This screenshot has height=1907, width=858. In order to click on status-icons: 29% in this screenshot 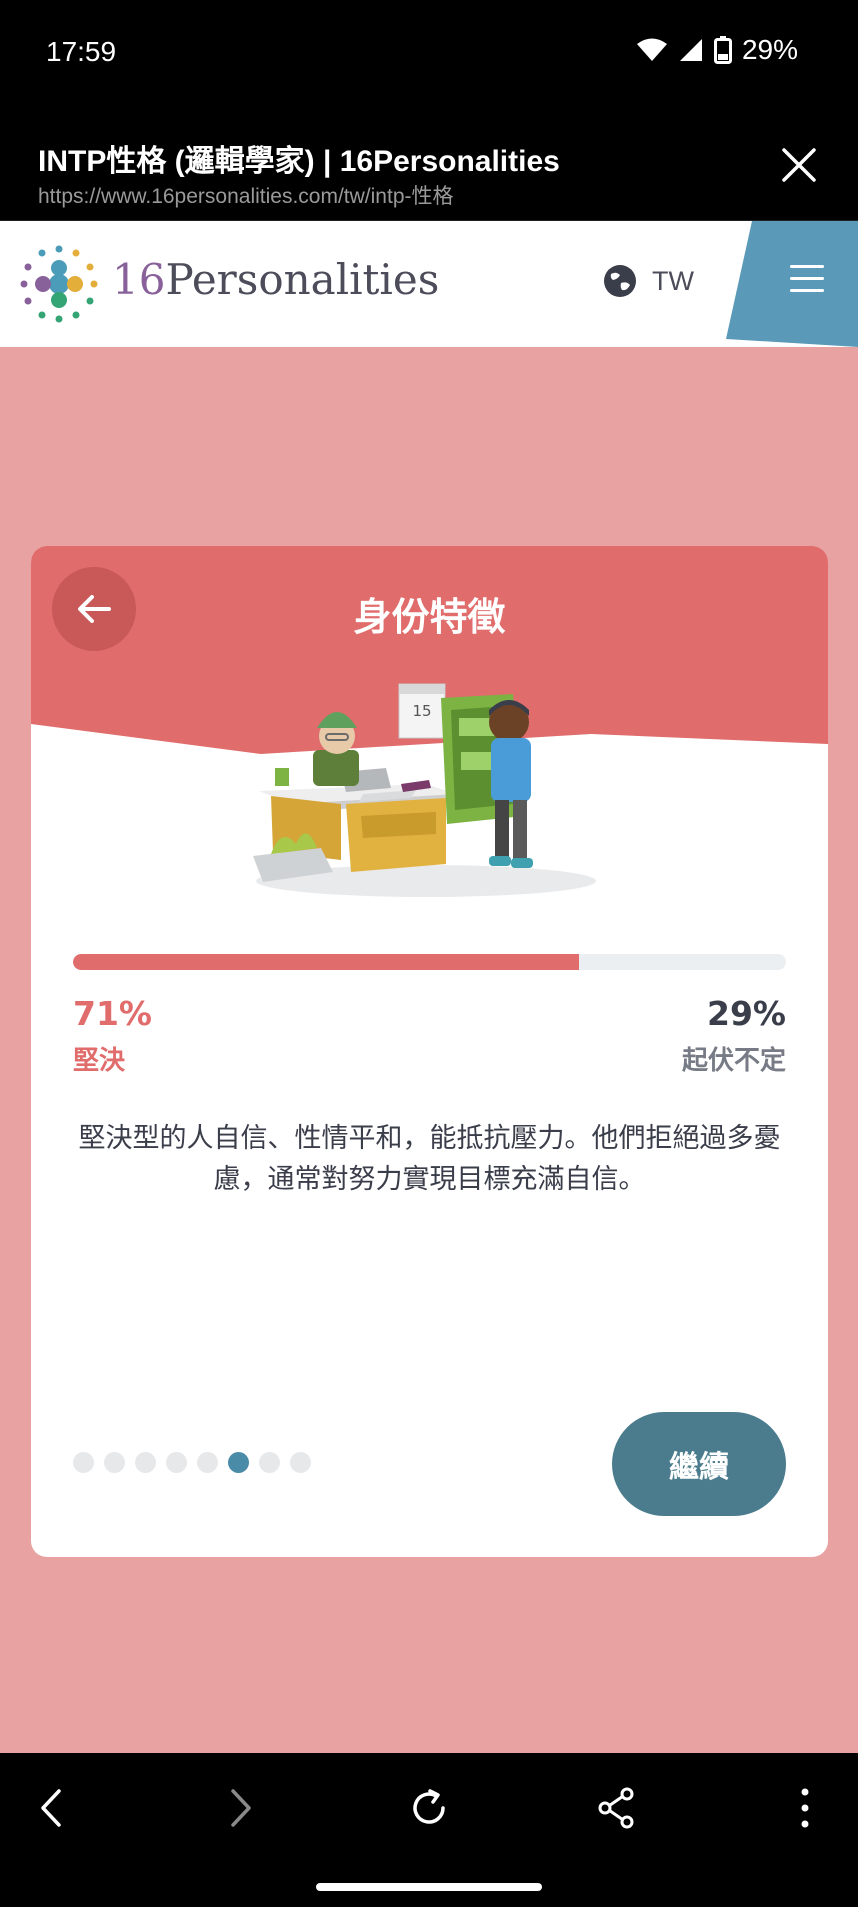, I will do `click(717, 50)`.